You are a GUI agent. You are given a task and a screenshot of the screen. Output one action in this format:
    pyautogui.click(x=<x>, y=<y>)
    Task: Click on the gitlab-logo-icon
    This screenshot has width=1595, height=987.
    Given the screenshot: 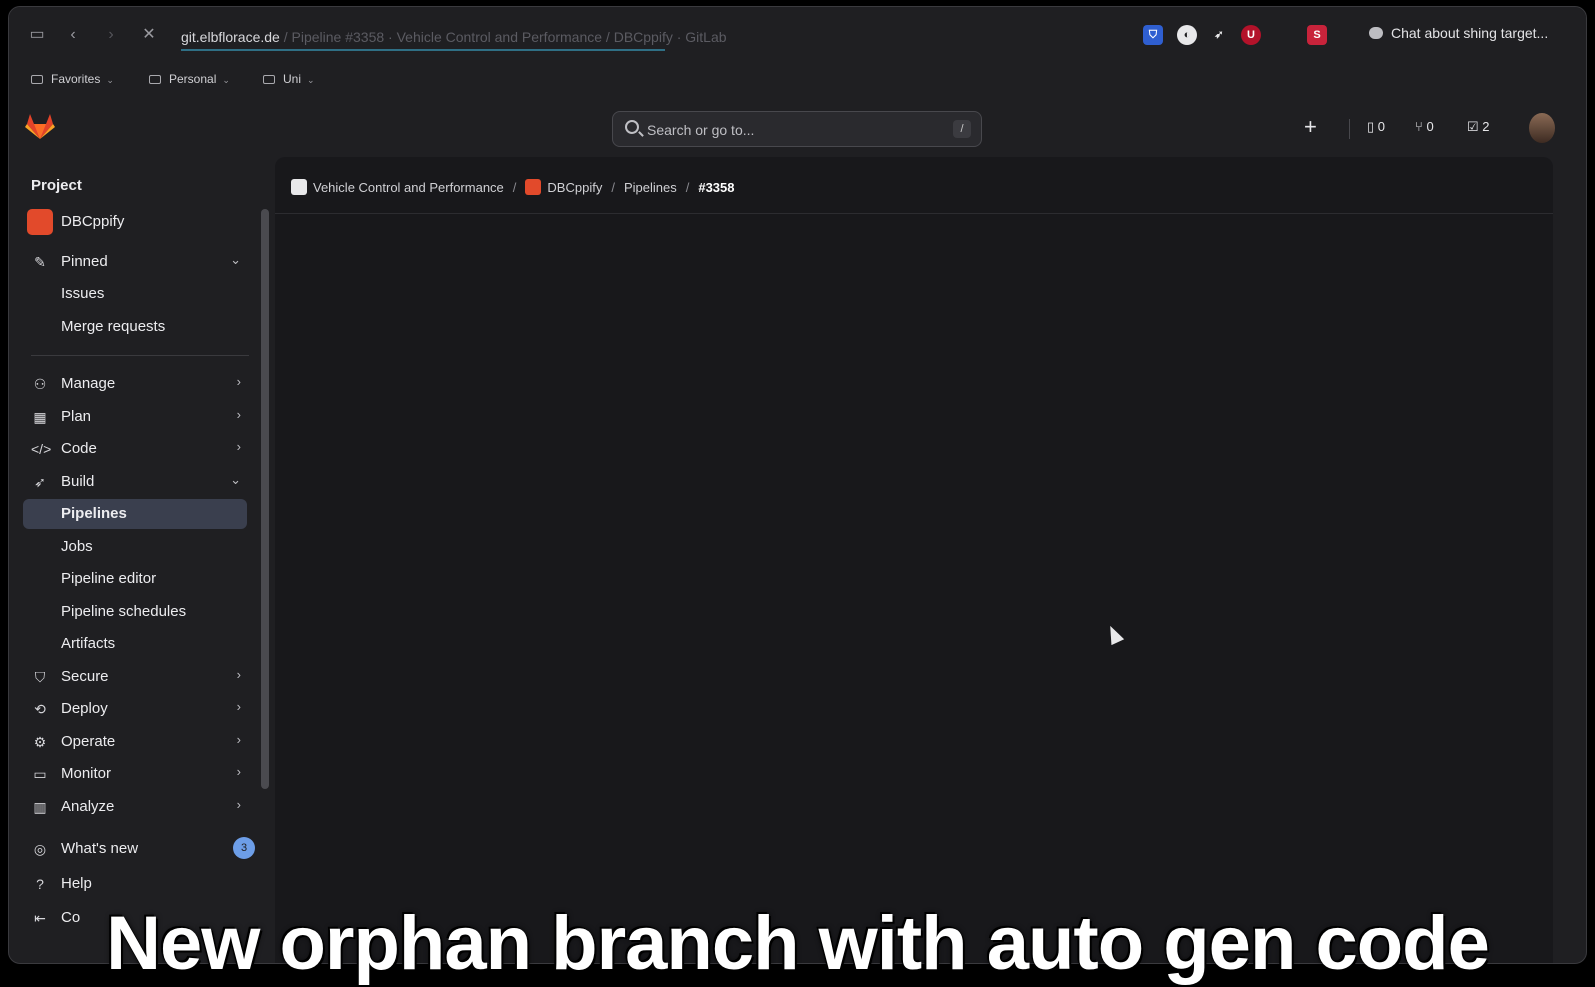 What is the action you would take?
    pyautogui.click(x=40, y=126)
    